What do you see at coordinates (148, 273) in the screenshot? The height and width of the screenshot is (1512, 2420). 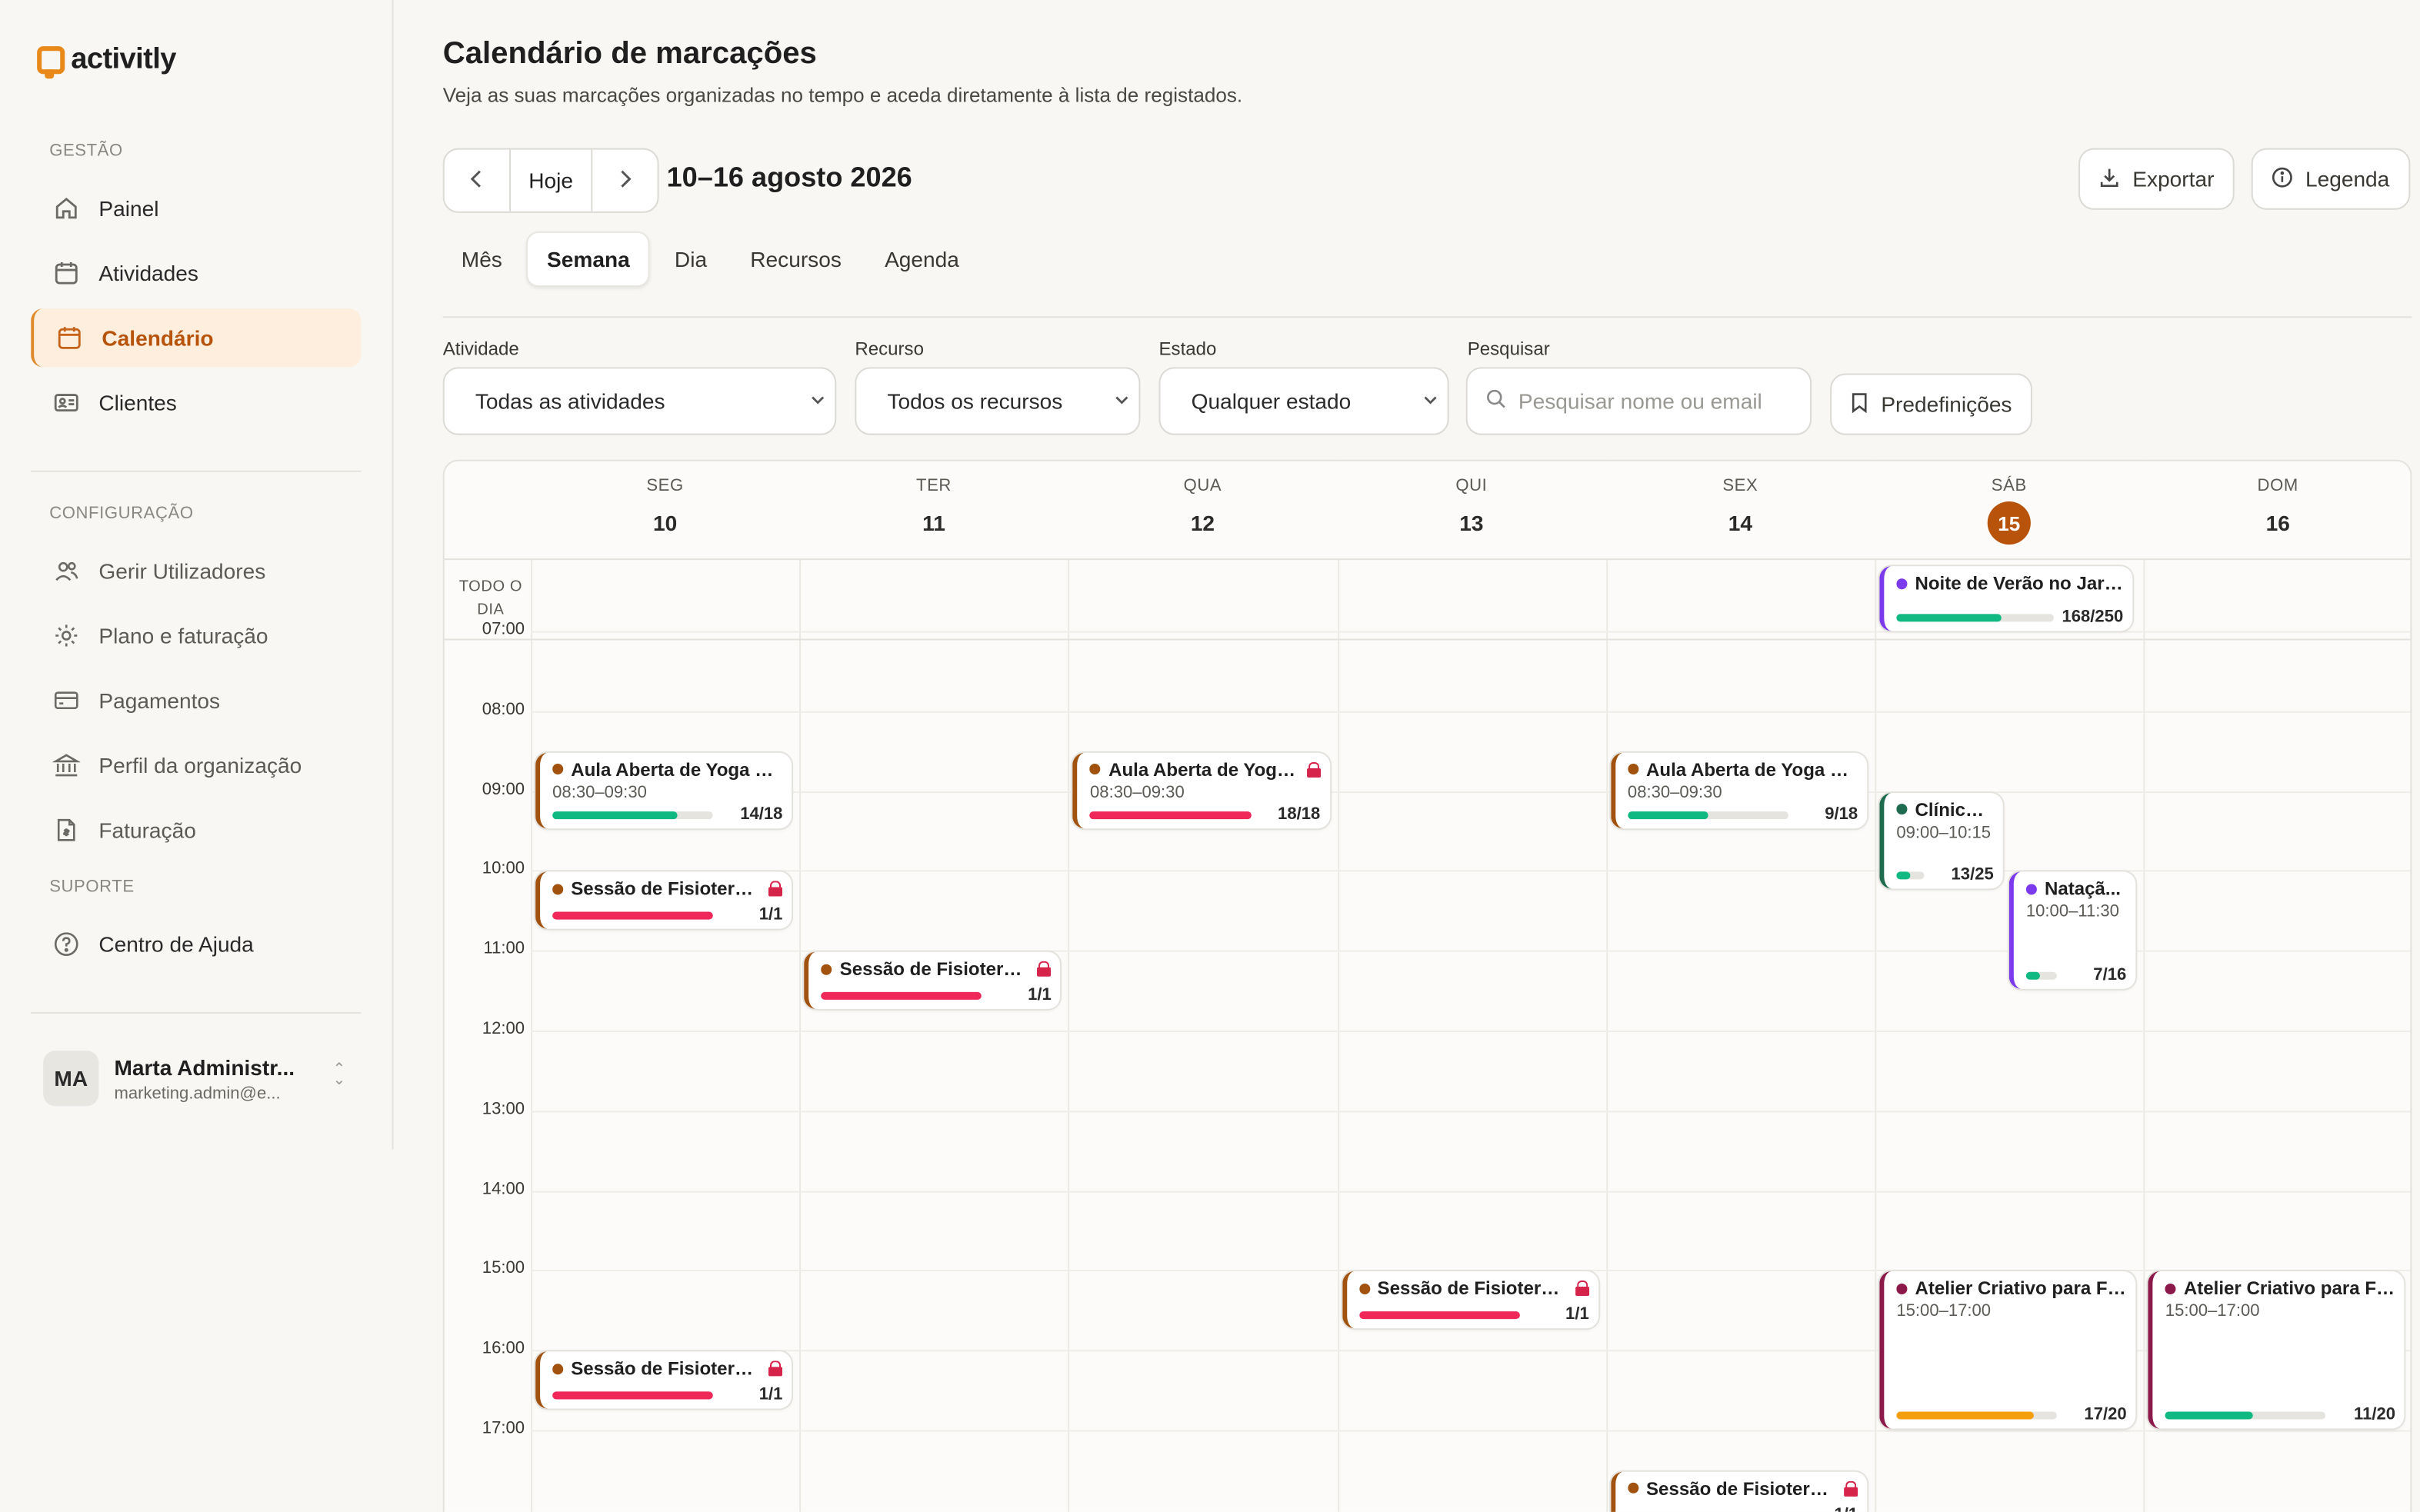 I see `sidebar-item-label: Atividades` at bounding box center [148, 273].